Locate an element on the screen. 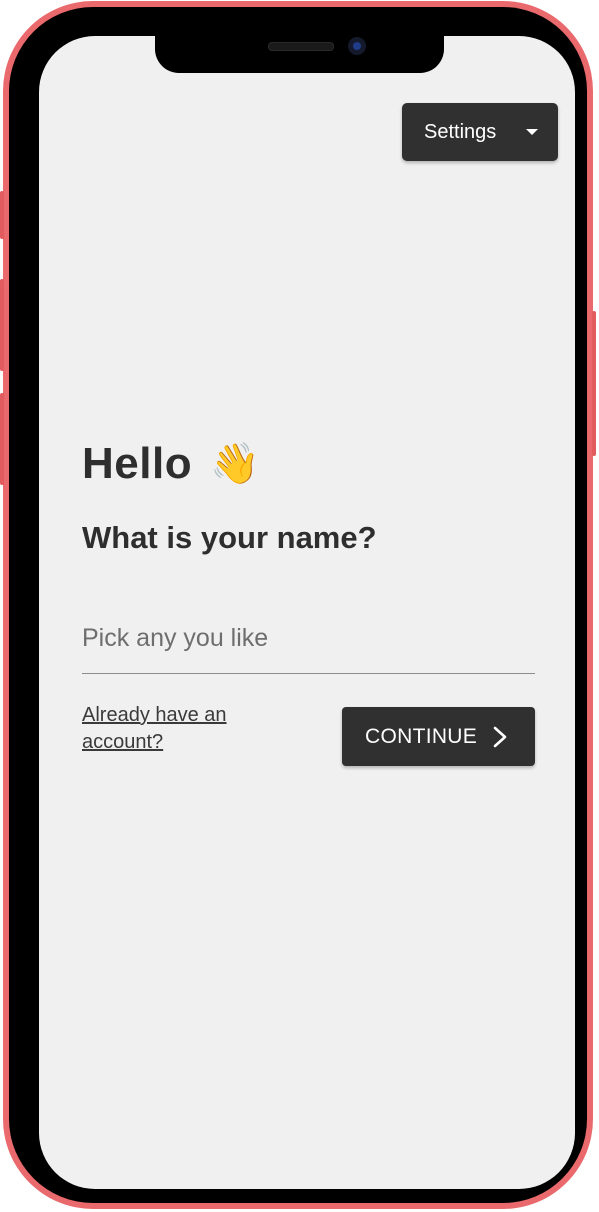 The image size is (599, 1212). already-have-account-link: Already have an account? is located at coordinates (187, 729).